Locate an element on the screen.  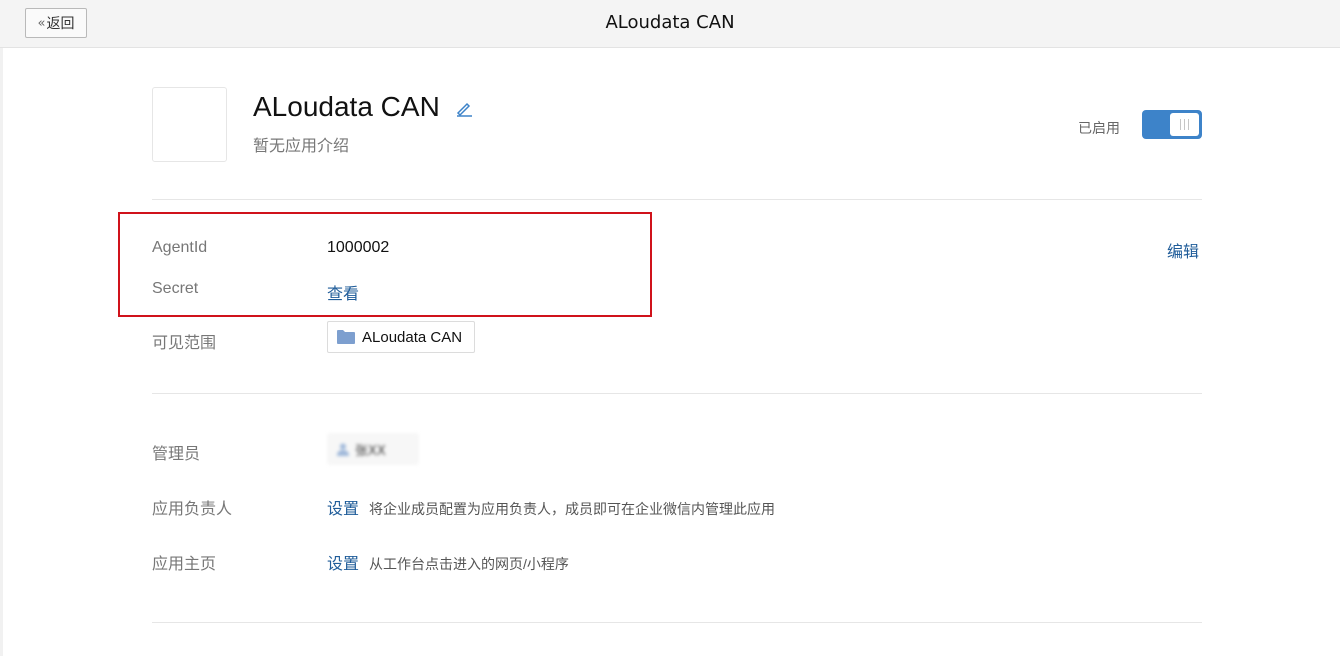
admin-chip: 张XX is located at coordinates (373, 449).